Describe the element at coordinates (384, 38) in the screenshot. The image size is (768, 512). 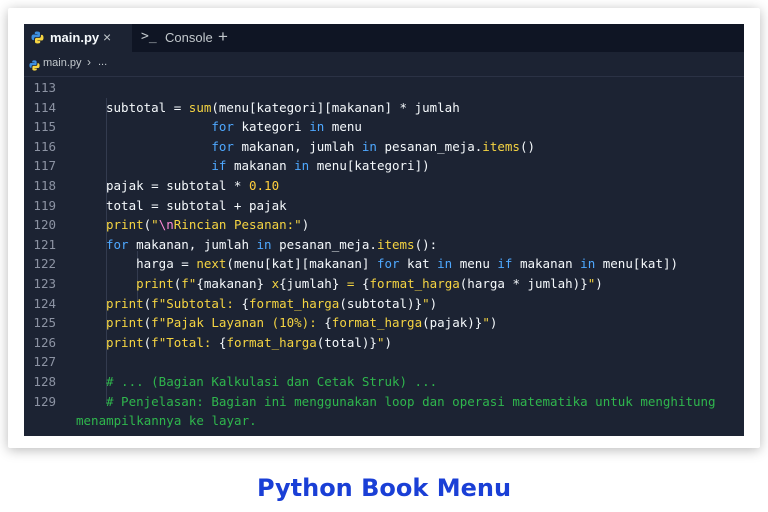
I see `tab-bar: main.py × >_ Console +` at that location.